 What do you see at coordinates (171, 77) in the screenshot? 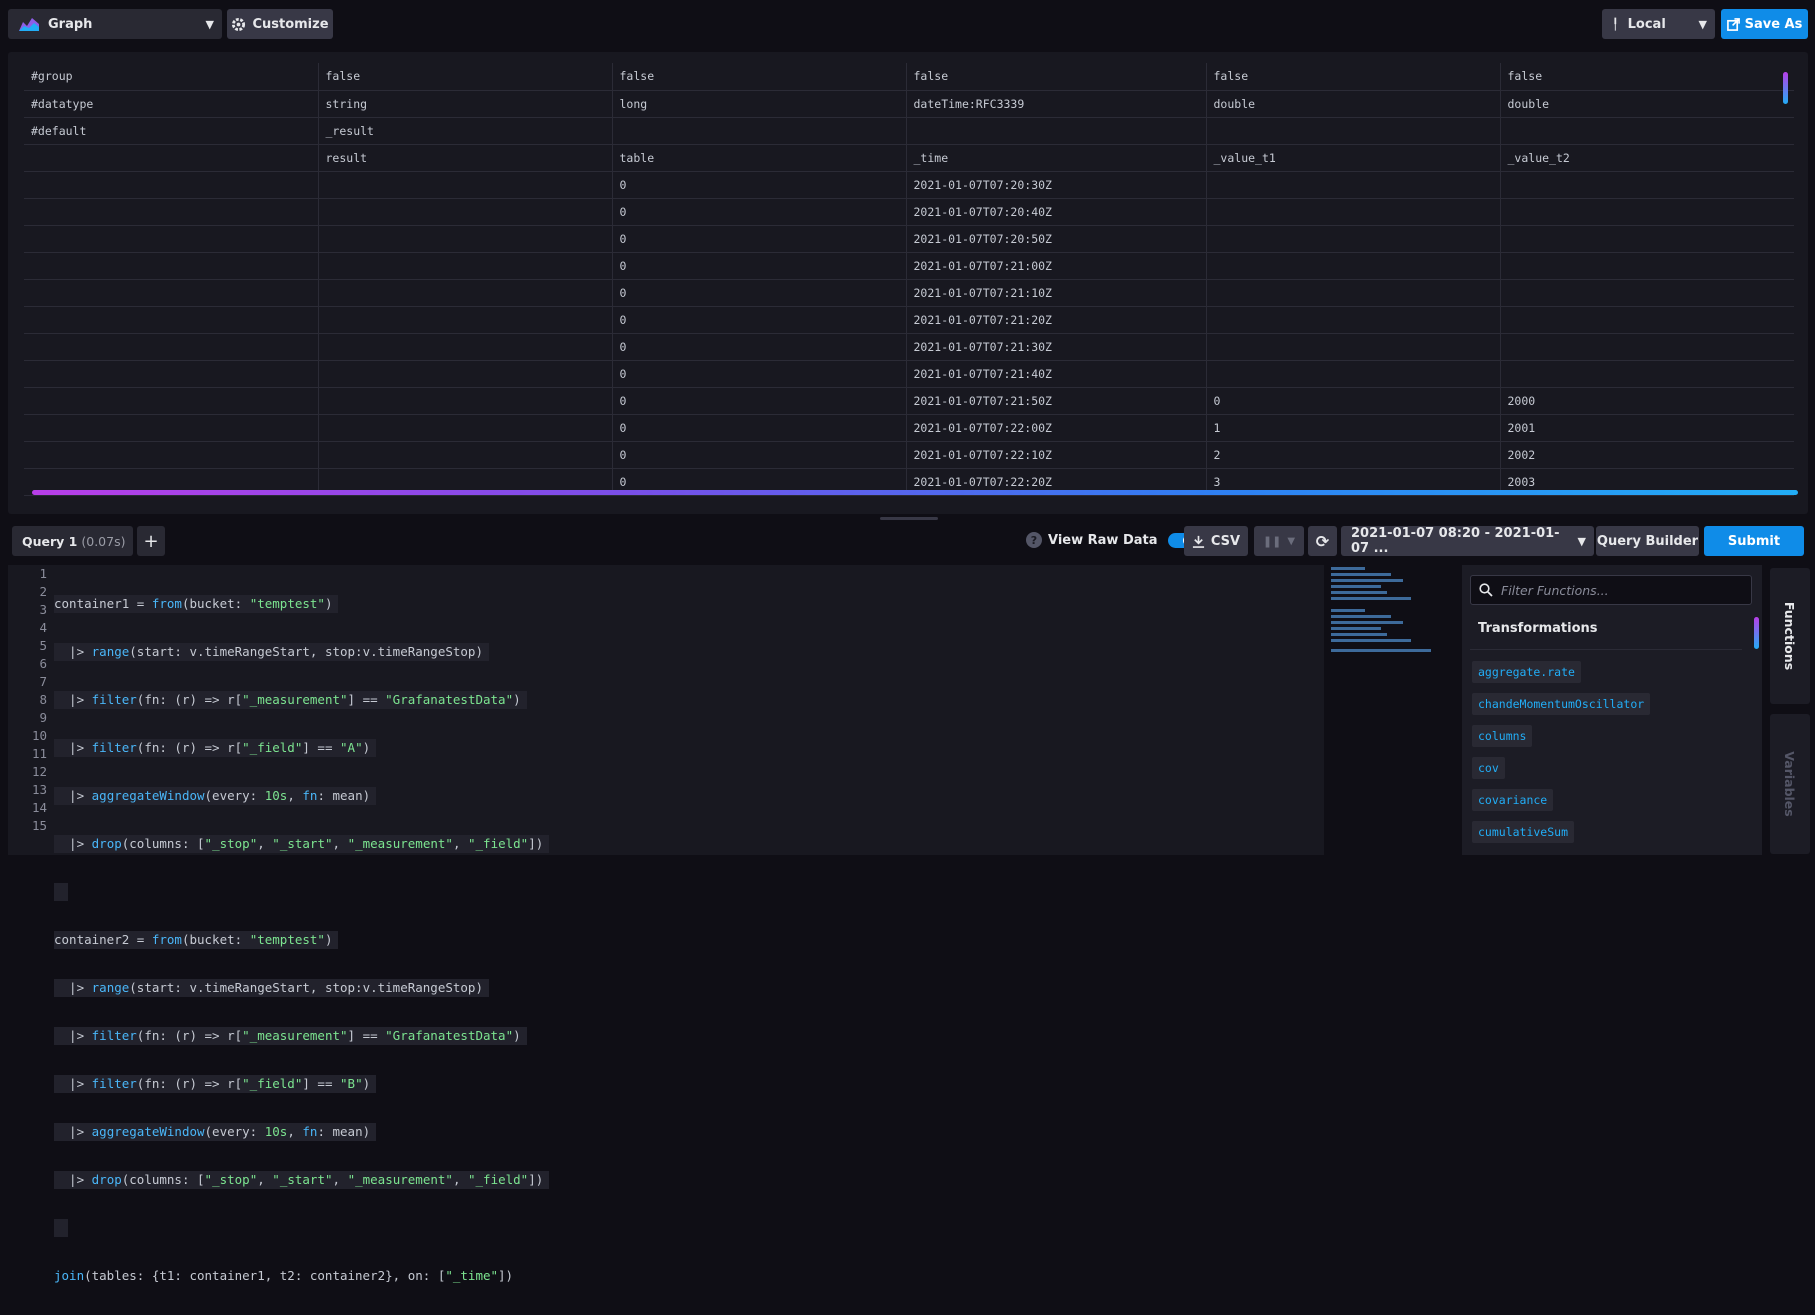
I see `table-cell: #group` at bounding box center [171, 77].